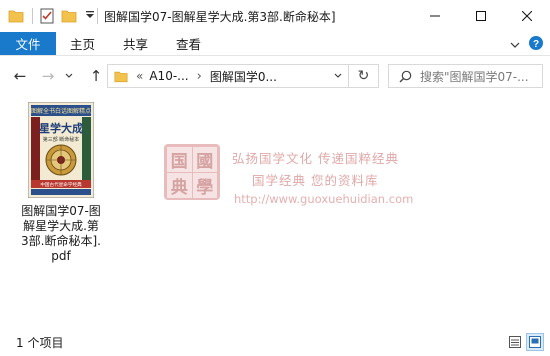  What do you see at coordinates (179, 185) in the screenshot?
I see `seal-char: 典` at bounding box center [179, 185].